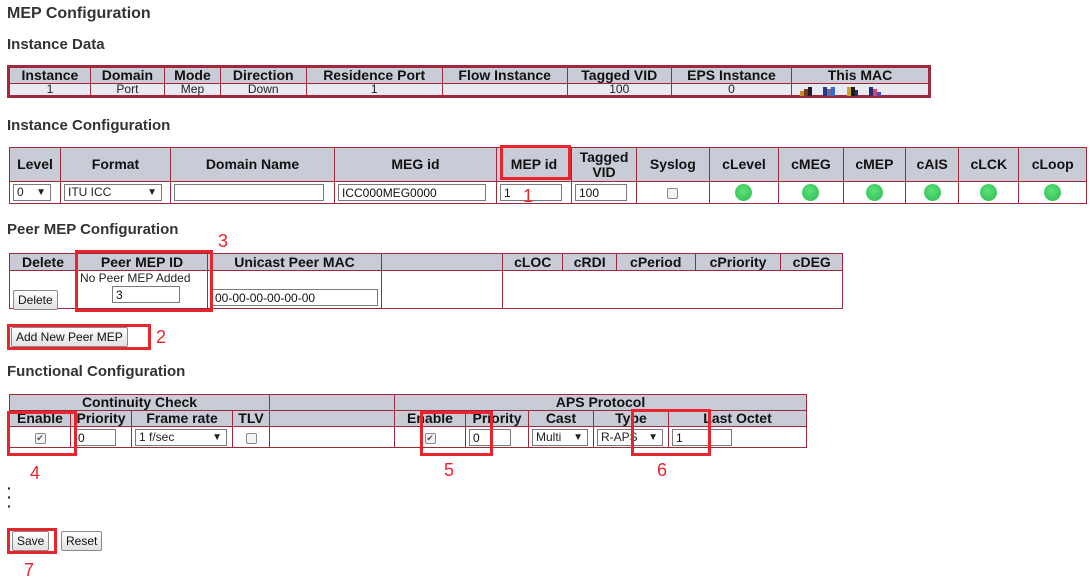 The height and width of the screenshot is (584, 1090). I want to click on col-clevel: cLevel, so click(744, 164).